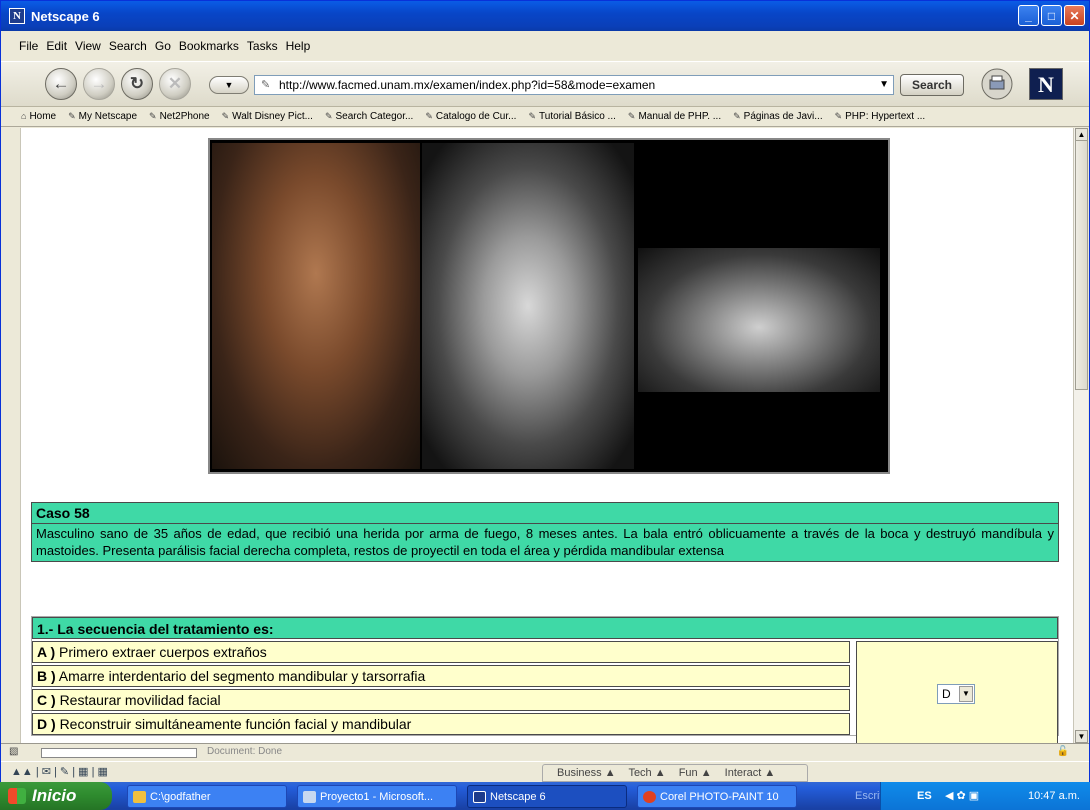  I want to click on title-bar: N Netscape 6 _ □ ✕, so click(545, 16).